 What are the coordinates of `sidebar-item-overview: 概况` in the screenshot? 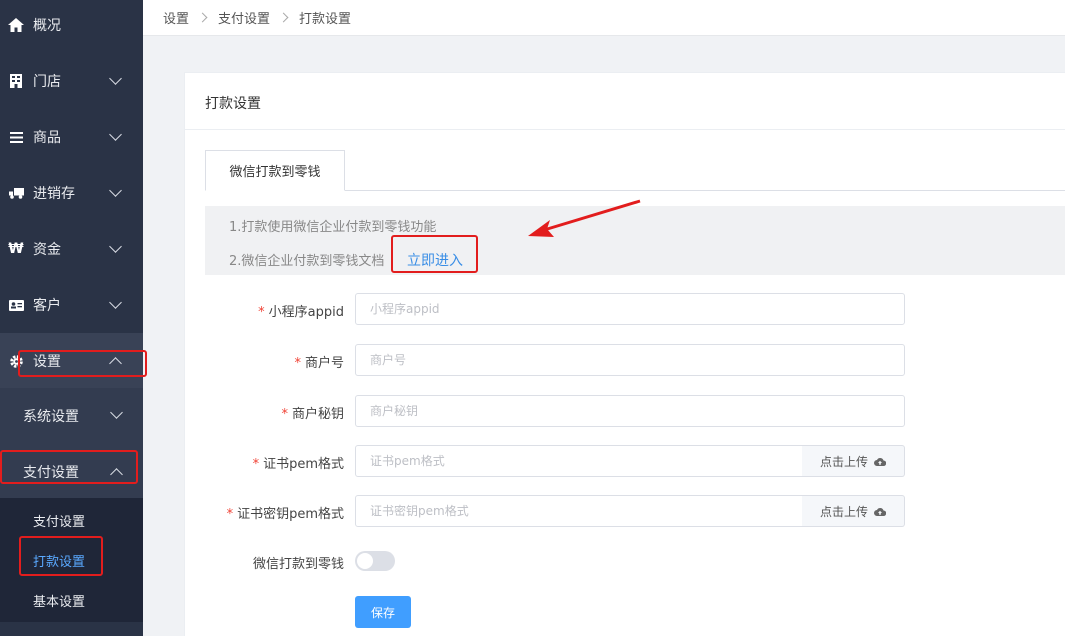 It's located at (71, 26).